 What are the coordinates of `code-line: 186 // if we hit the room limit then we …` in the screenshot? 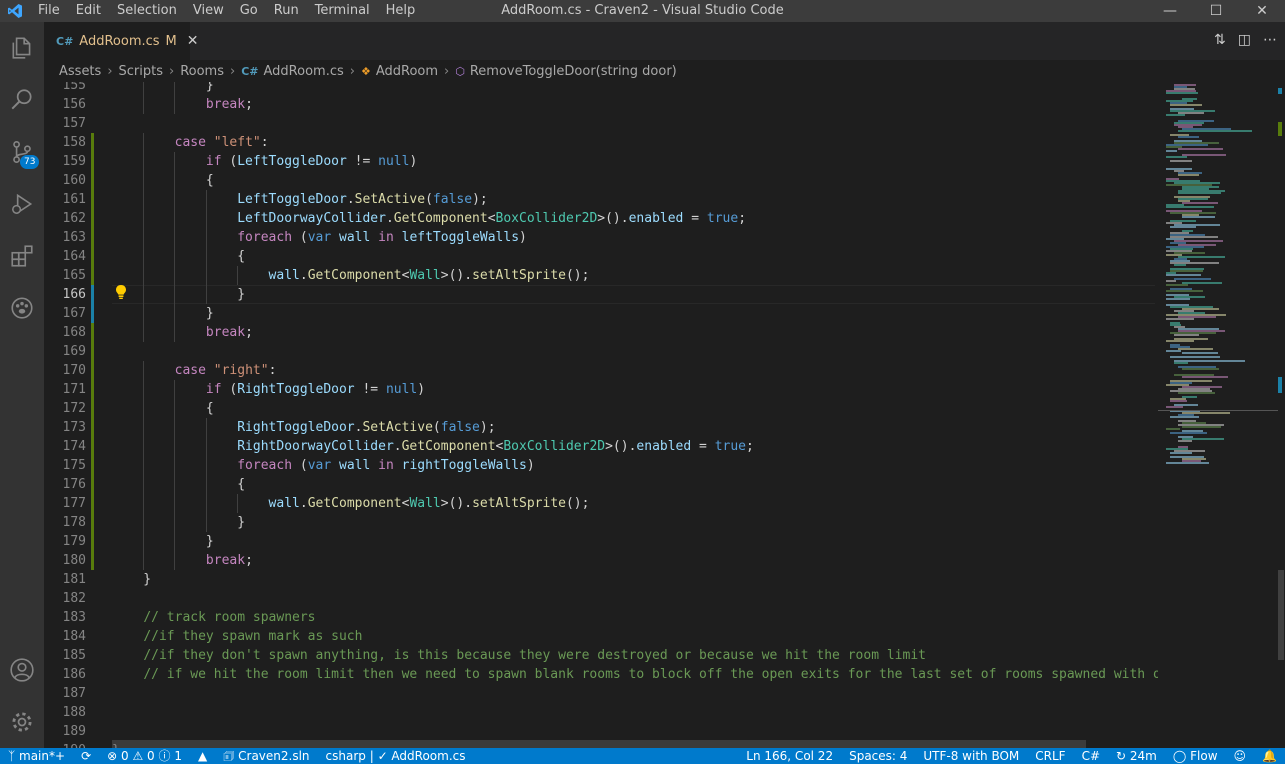 It's located at (664, 674).